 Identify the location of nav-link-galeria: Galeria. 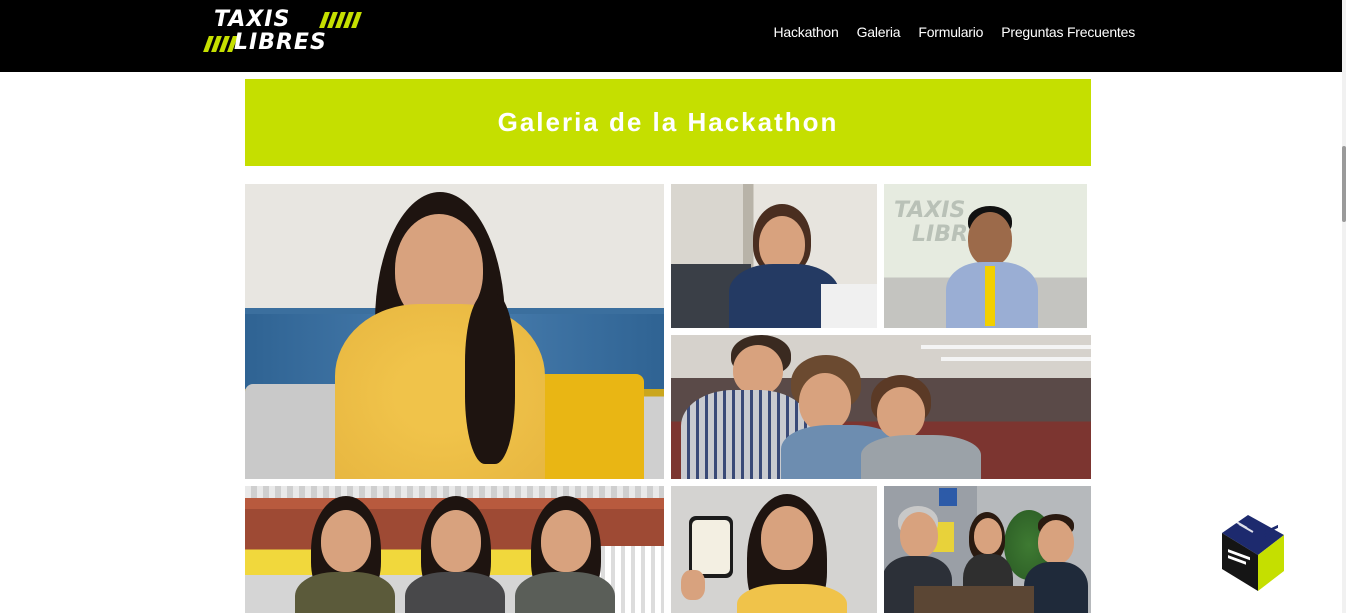
(879, 32).